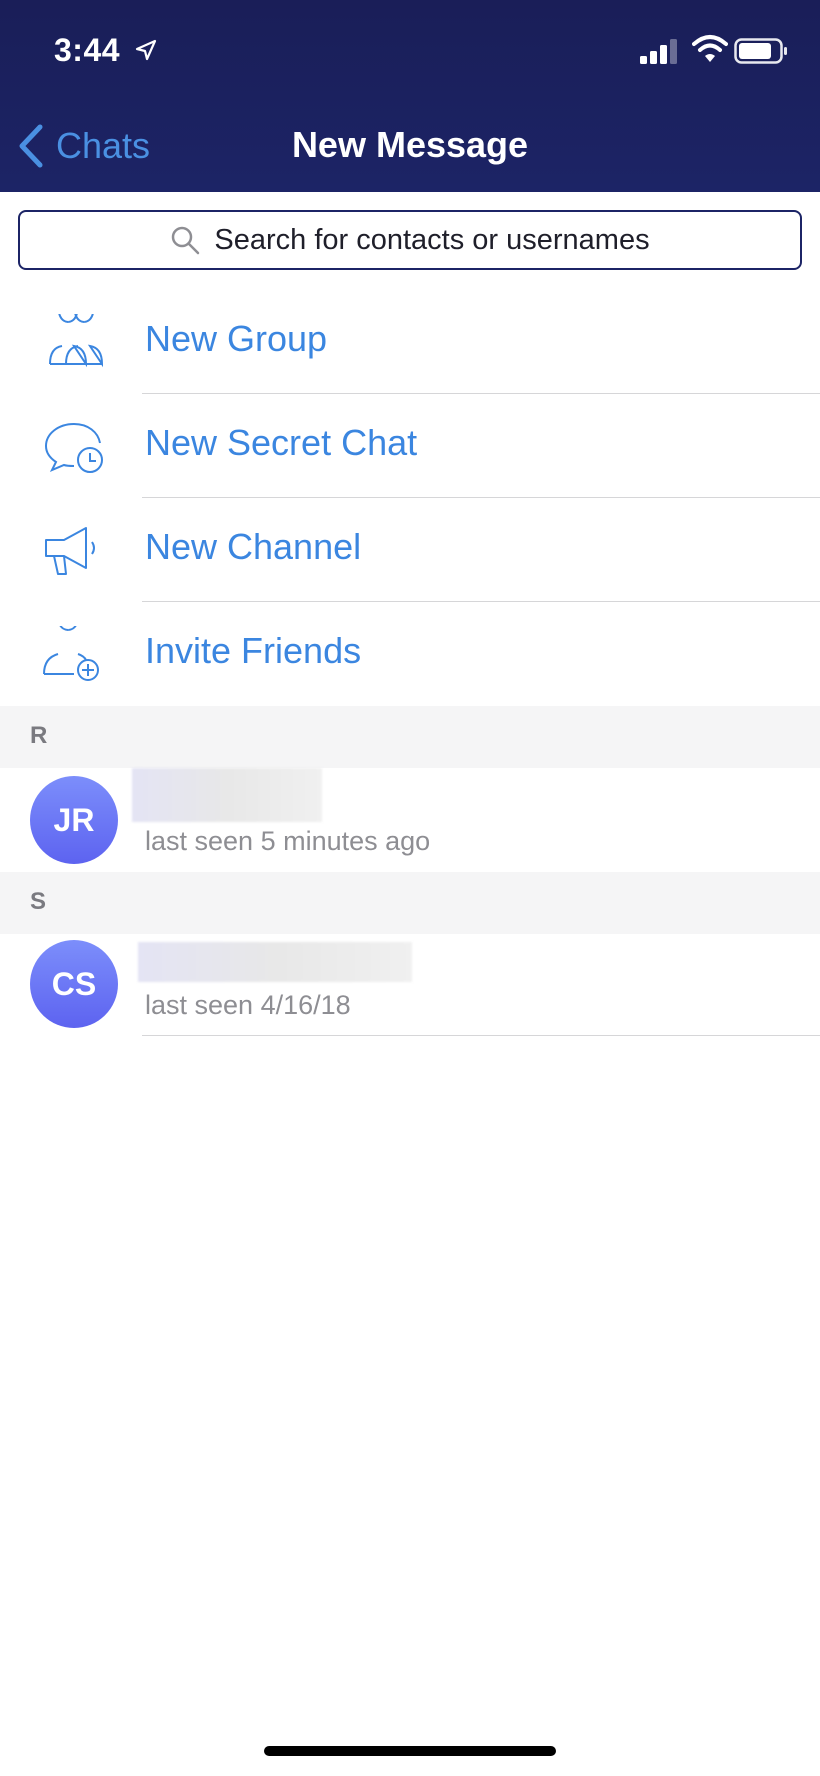  I want to click on navigation-bar: Chats New Message, so click(410, 146).